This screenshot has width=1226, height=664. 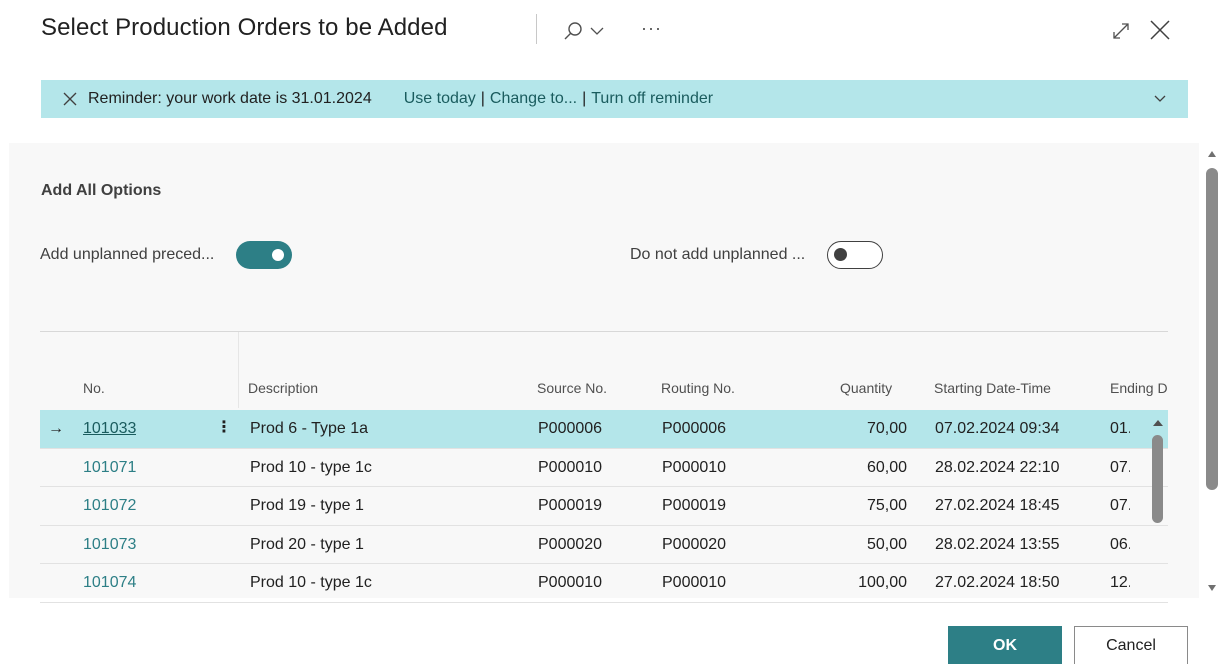 I want to click on dialog-scrollbar-thumb, so click(x=1212, y=329).